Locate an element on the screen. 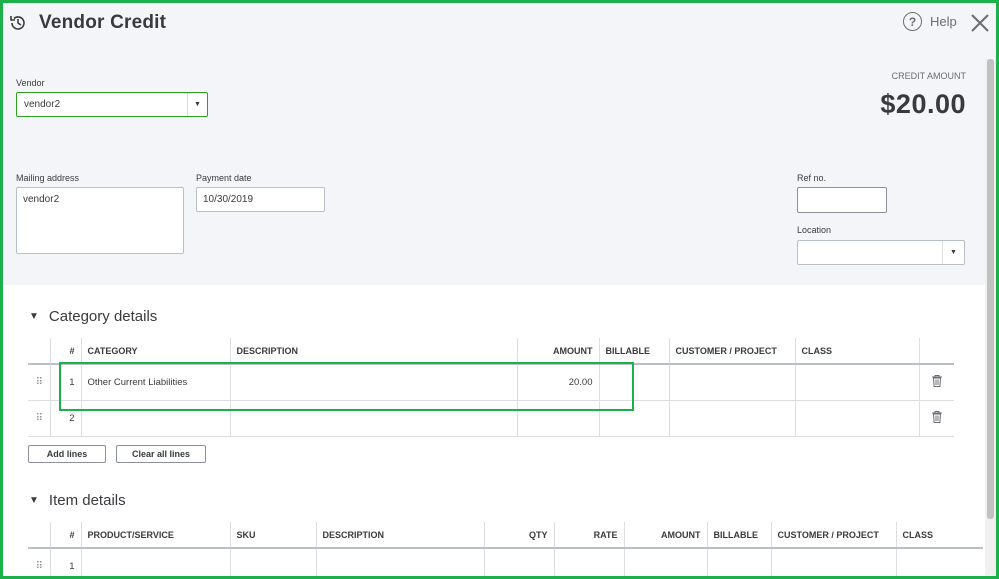 This screenshot has height=579, width=999. col-sku: SKU is located at coordinates (272, 535).